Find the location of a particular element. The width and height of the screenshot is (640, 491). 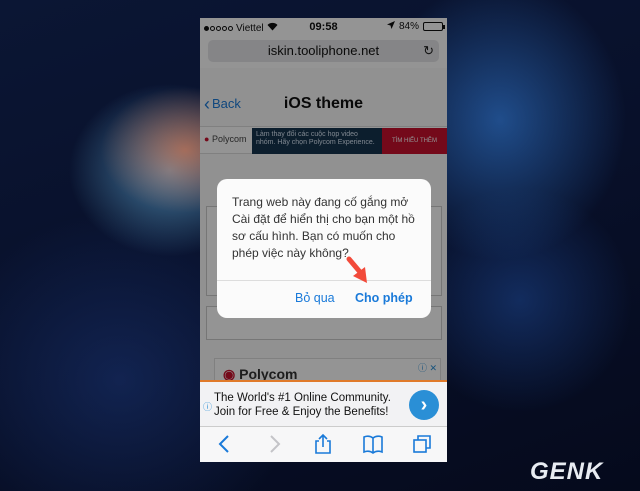

safari-toolbar is located at coordinates (323, 444).